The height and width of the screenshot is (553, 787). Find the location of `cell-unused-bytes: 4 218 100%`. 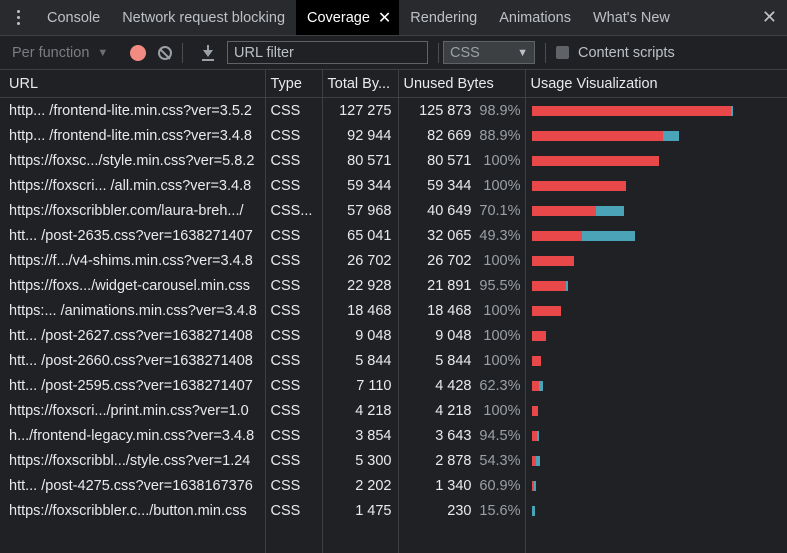

cell-unused-bytes: 4 218 100% is located at coordinates (462, 410).